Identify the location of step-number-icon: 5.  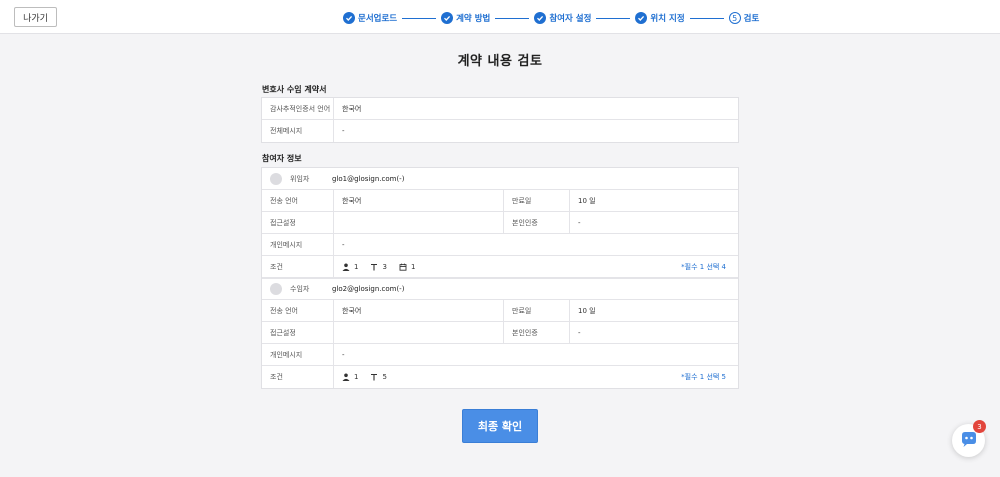
(734, 18).